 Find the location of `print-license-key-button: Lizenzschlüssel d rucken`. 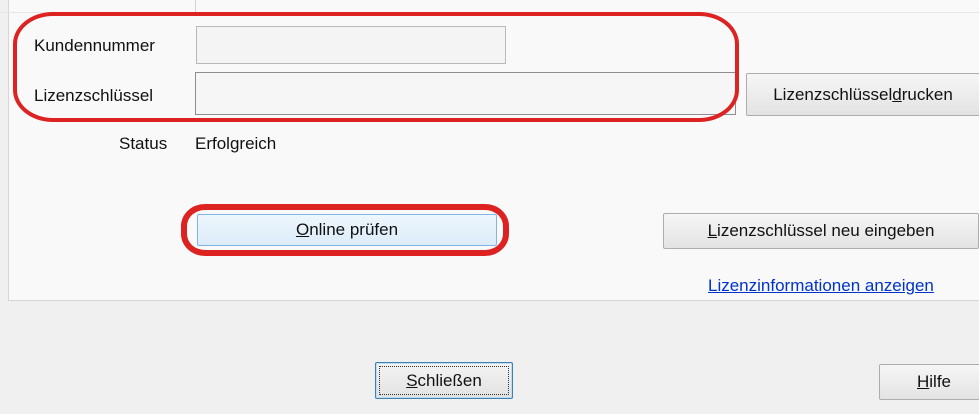

print-license-key-button: Lizenzschlüssel d rucken is located at coordinates (862, 94).